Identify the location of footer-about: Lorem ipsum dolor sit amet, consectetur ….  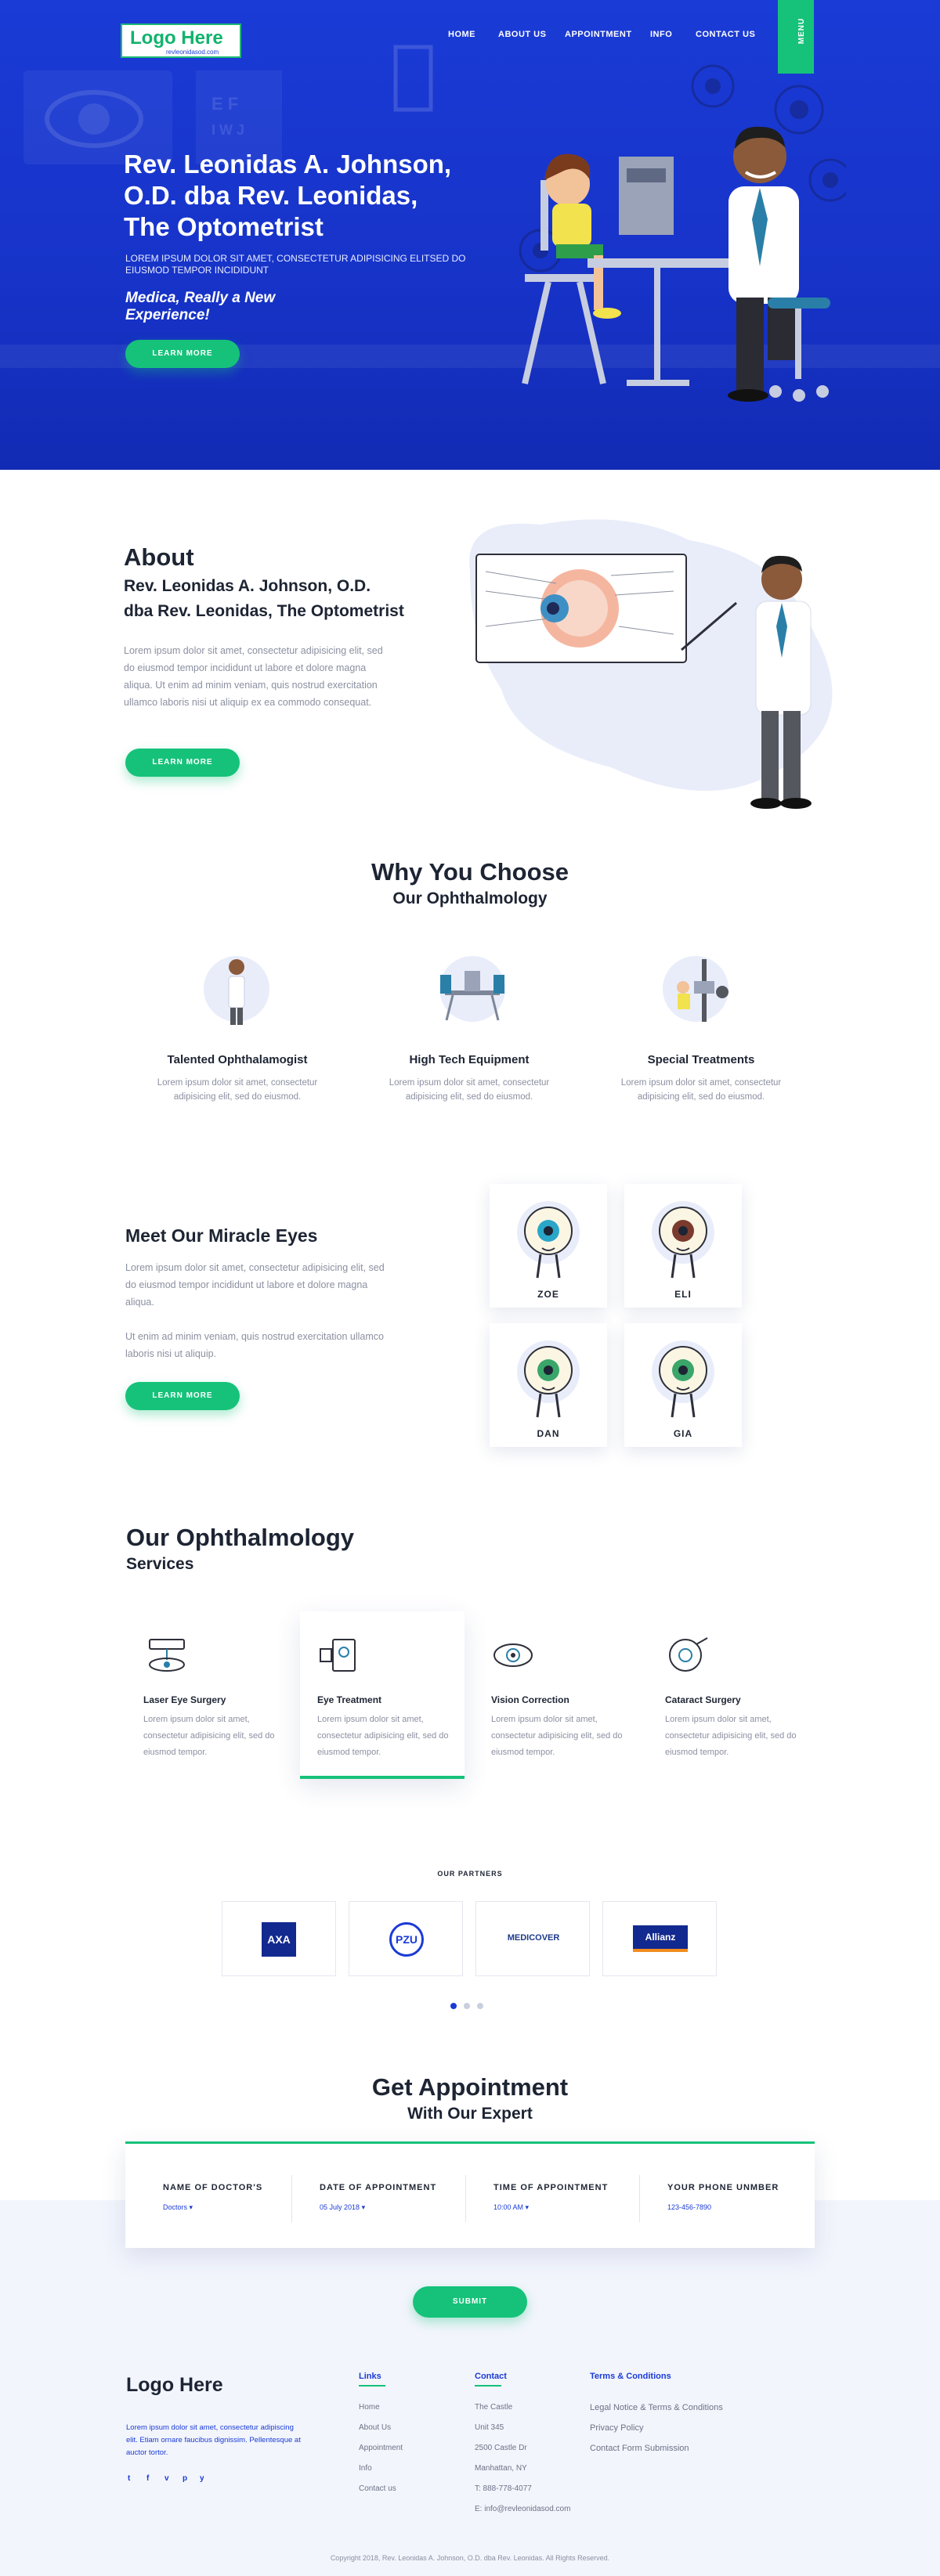
(213, 2440).